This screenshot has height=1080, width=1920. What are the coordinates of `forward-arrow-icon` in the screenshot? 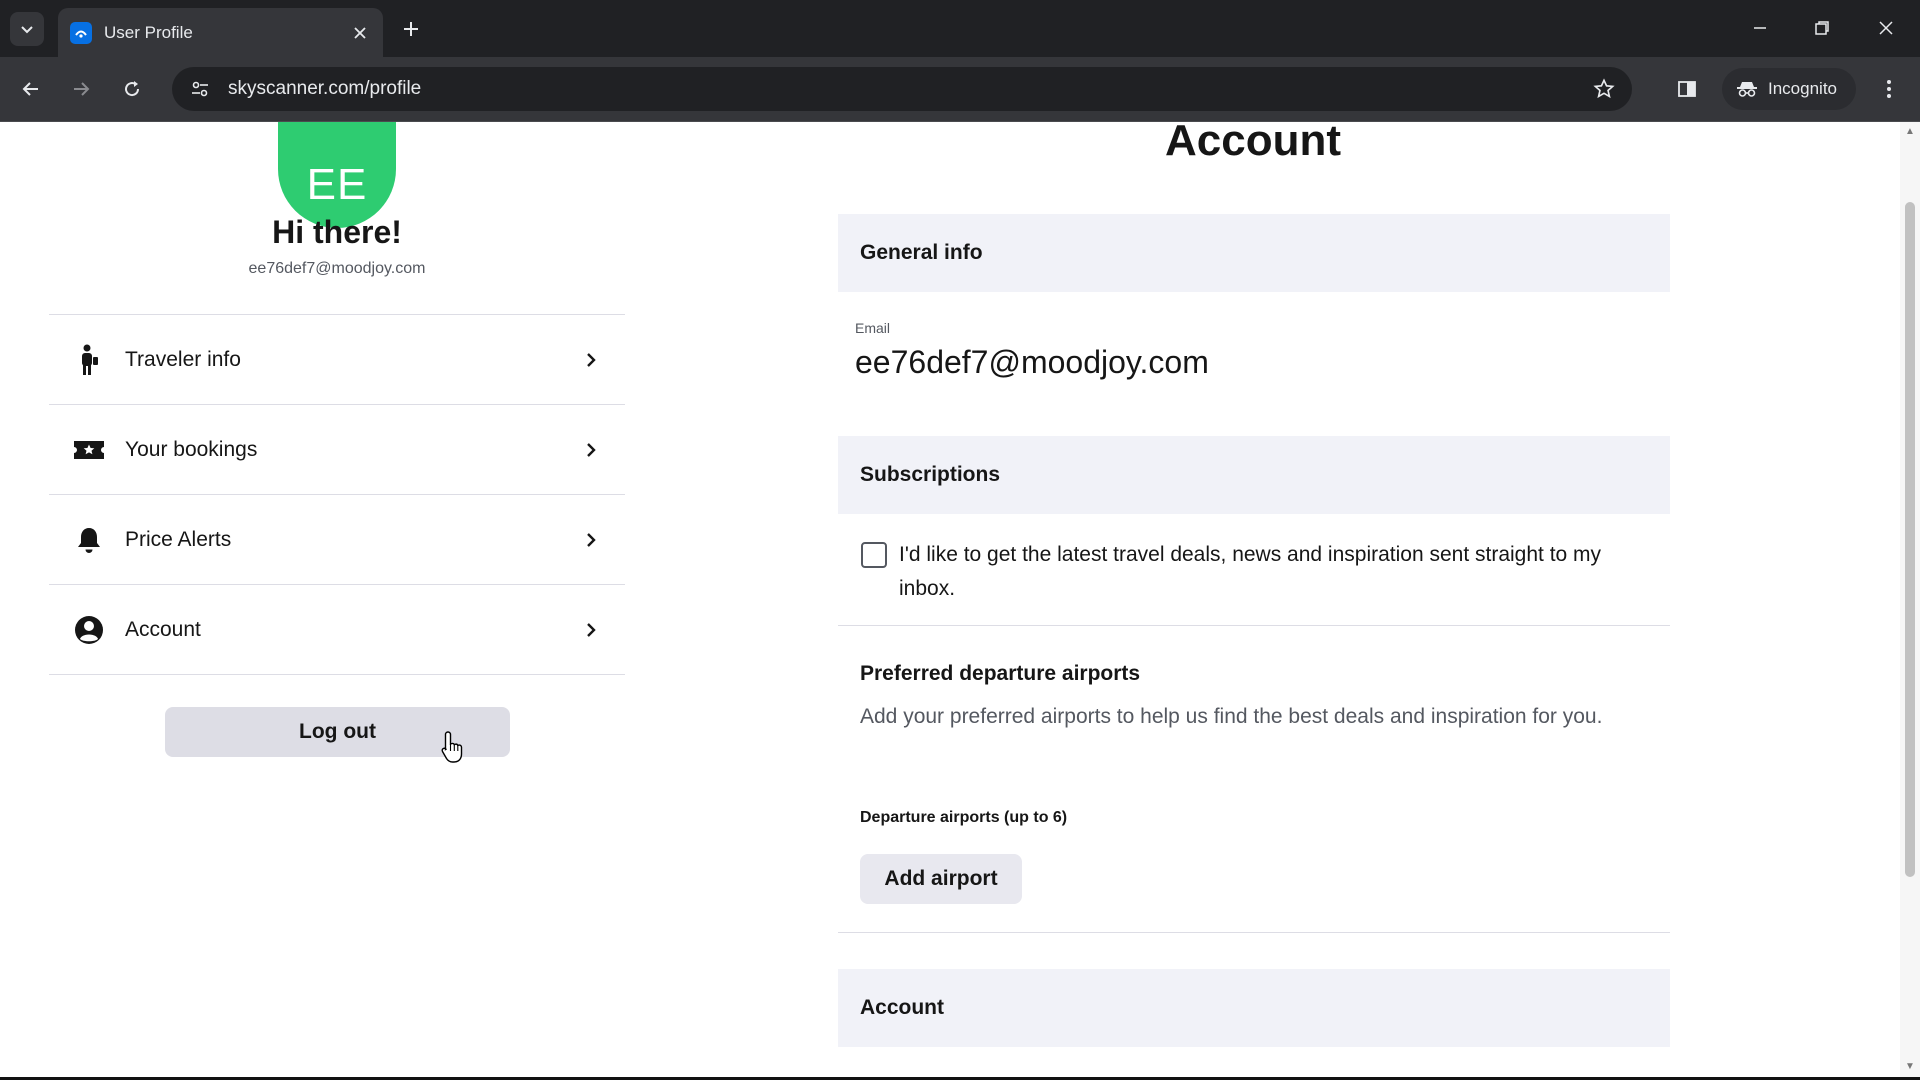 It's located at (81, 89).